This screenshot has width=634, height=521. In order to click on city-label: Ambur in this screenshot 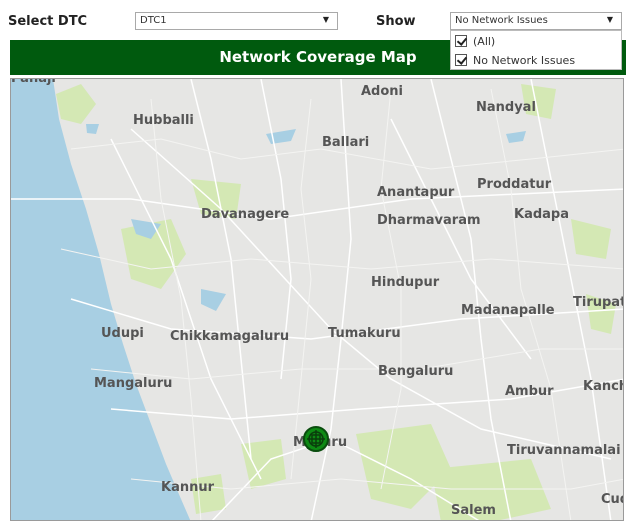, I will do `click(529, 391)`.